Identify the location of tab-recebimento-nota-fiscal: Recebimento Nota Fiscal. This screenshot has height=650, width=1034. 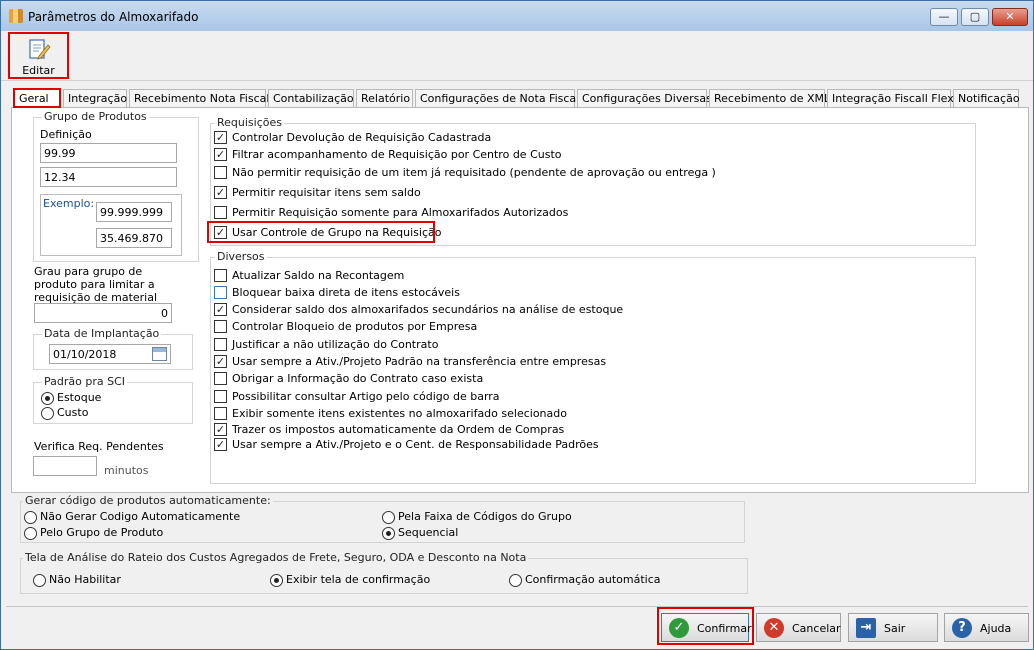
(199, 98).